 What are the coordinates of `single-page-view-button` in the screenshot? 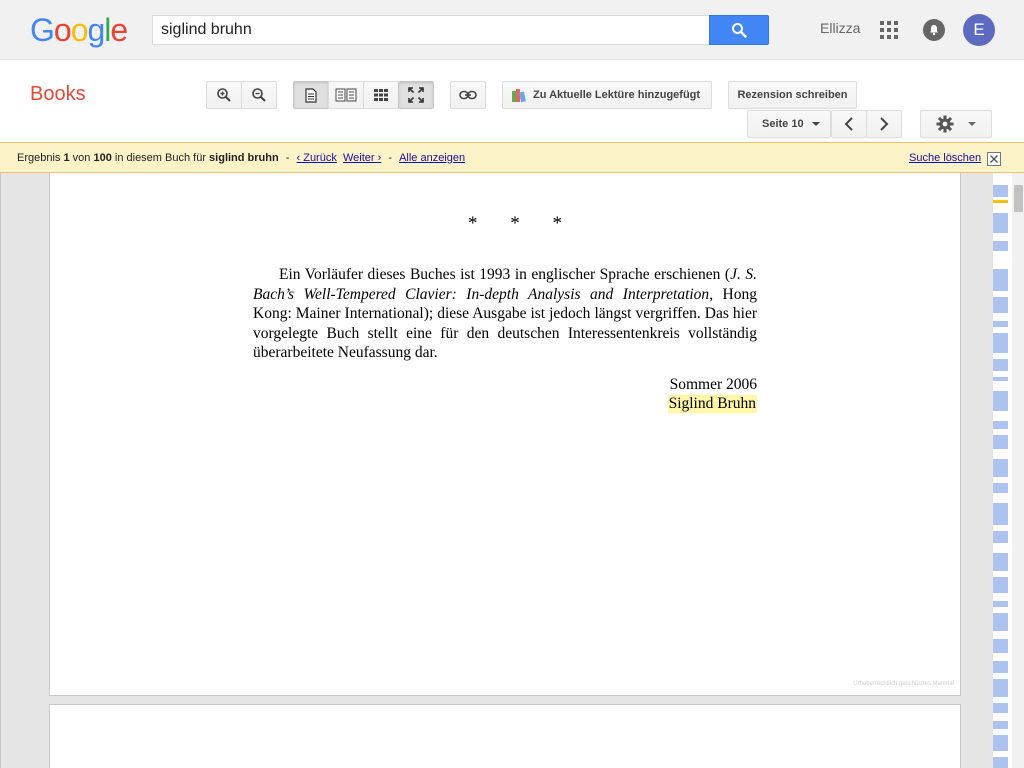 It's located at (311, 95).